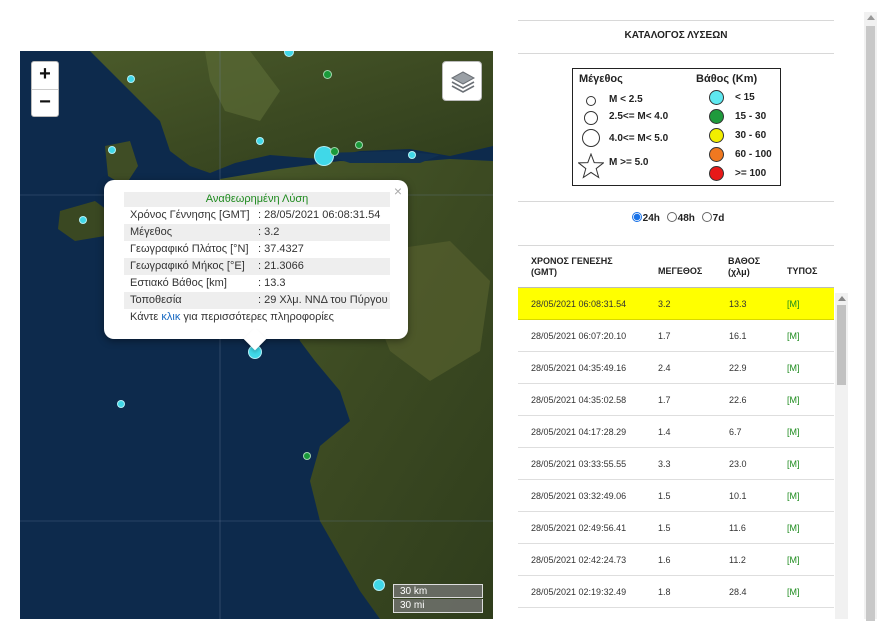 This screenshot has width=880, height=621. Describe the element at coordinates (190, 215) in the screenshot. I see `popup-key: Χρόνος Γέννησης [GMT]` at that location.